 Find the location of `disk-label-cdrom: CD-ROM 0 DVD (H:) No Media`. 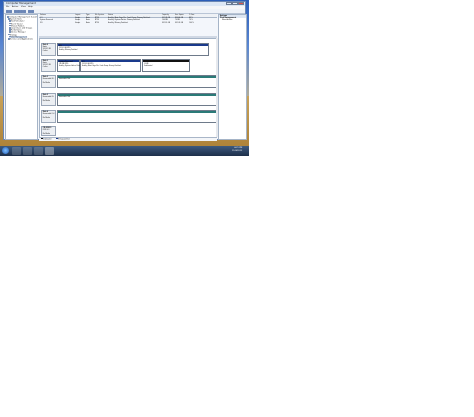

disk-label-cdrom: CD-ROM 0 DVD (H:) No Media is located at coordinates (48, 131).